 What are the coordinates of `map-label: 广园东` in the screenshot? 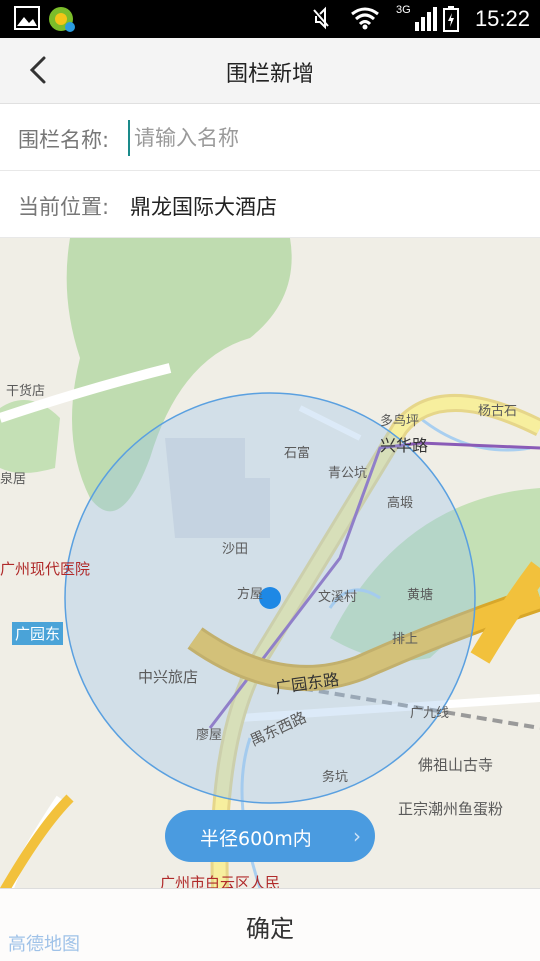 It's located at (37, 633).